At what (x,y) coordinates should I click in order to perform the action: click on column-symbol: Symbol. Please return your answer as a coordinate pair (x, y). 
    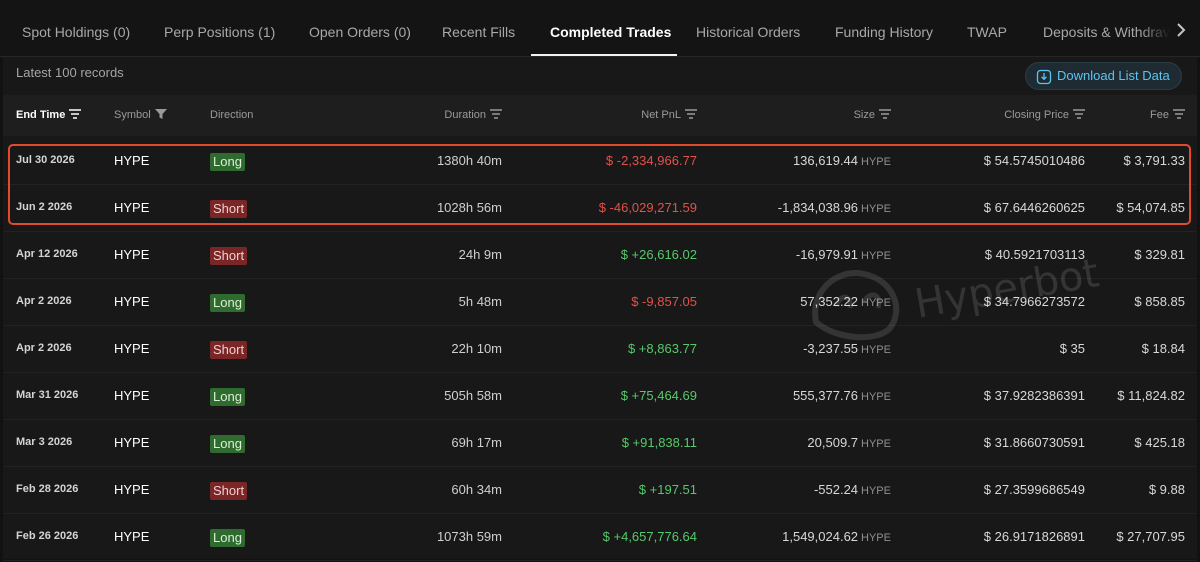
    Looking at the image, I should click on (140, 115).